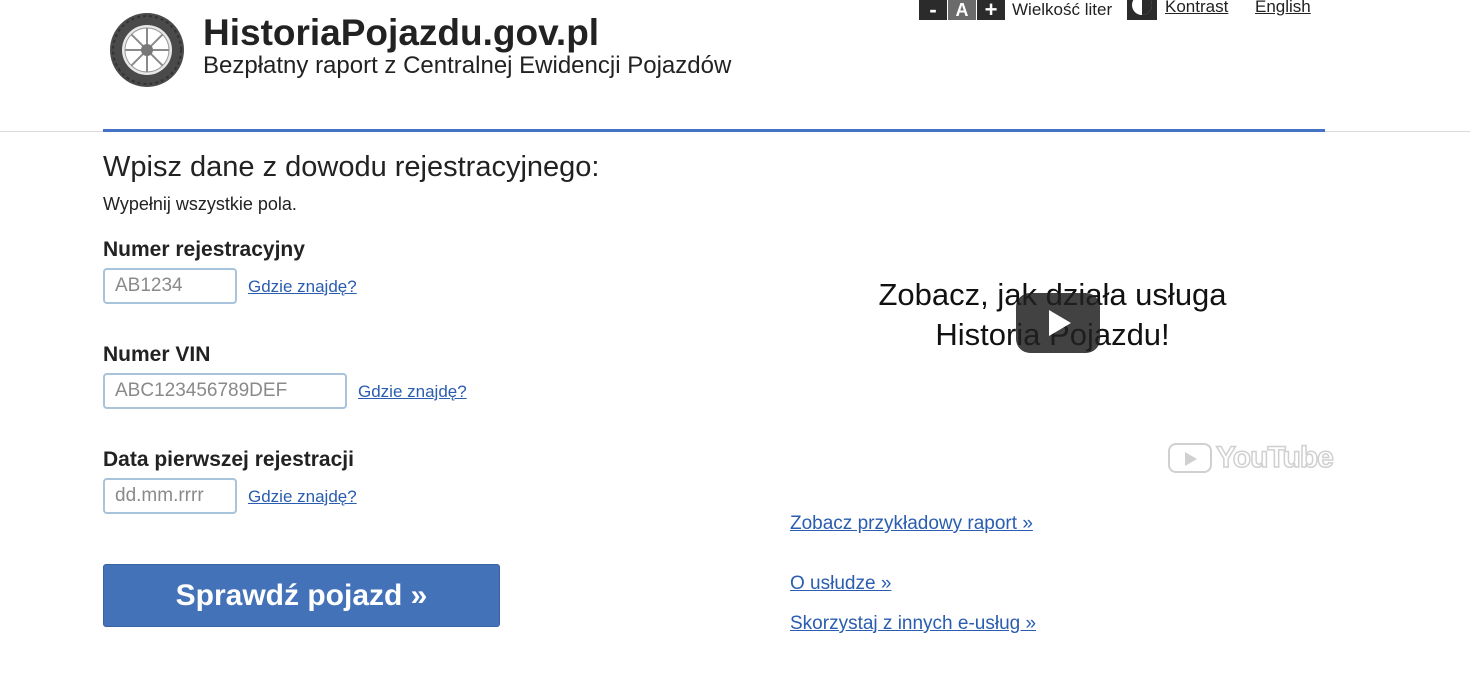  What do you see at coordinates (1142, 10) in the screenshot?
I see `contrast-icon` at bounding box center [1142, 10].